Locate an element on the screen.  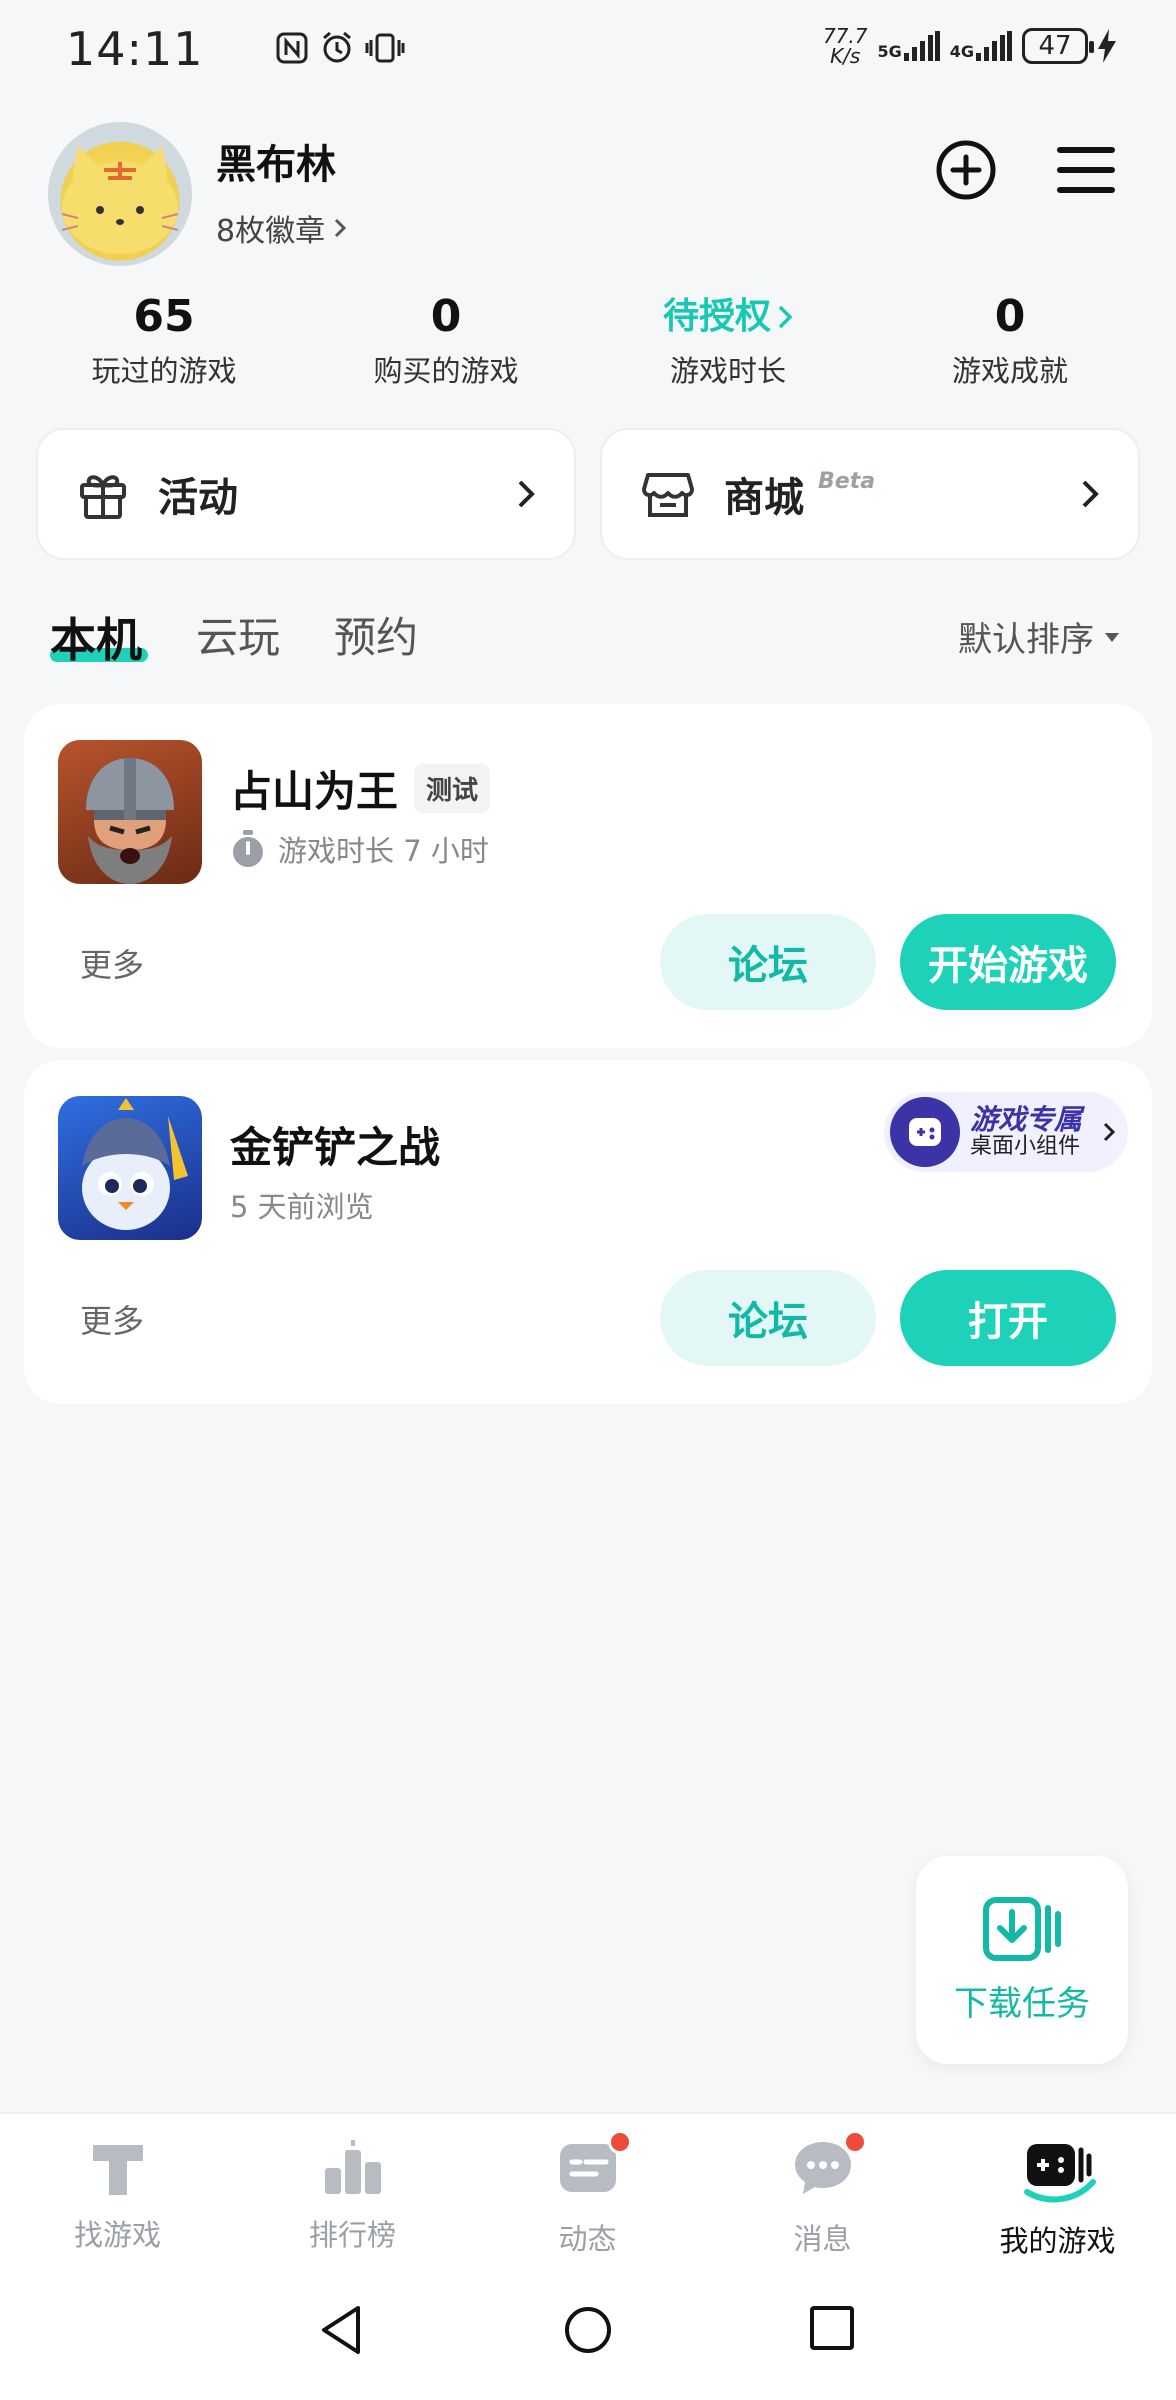
gamepad-icon is located at coordinates (925, 1132).